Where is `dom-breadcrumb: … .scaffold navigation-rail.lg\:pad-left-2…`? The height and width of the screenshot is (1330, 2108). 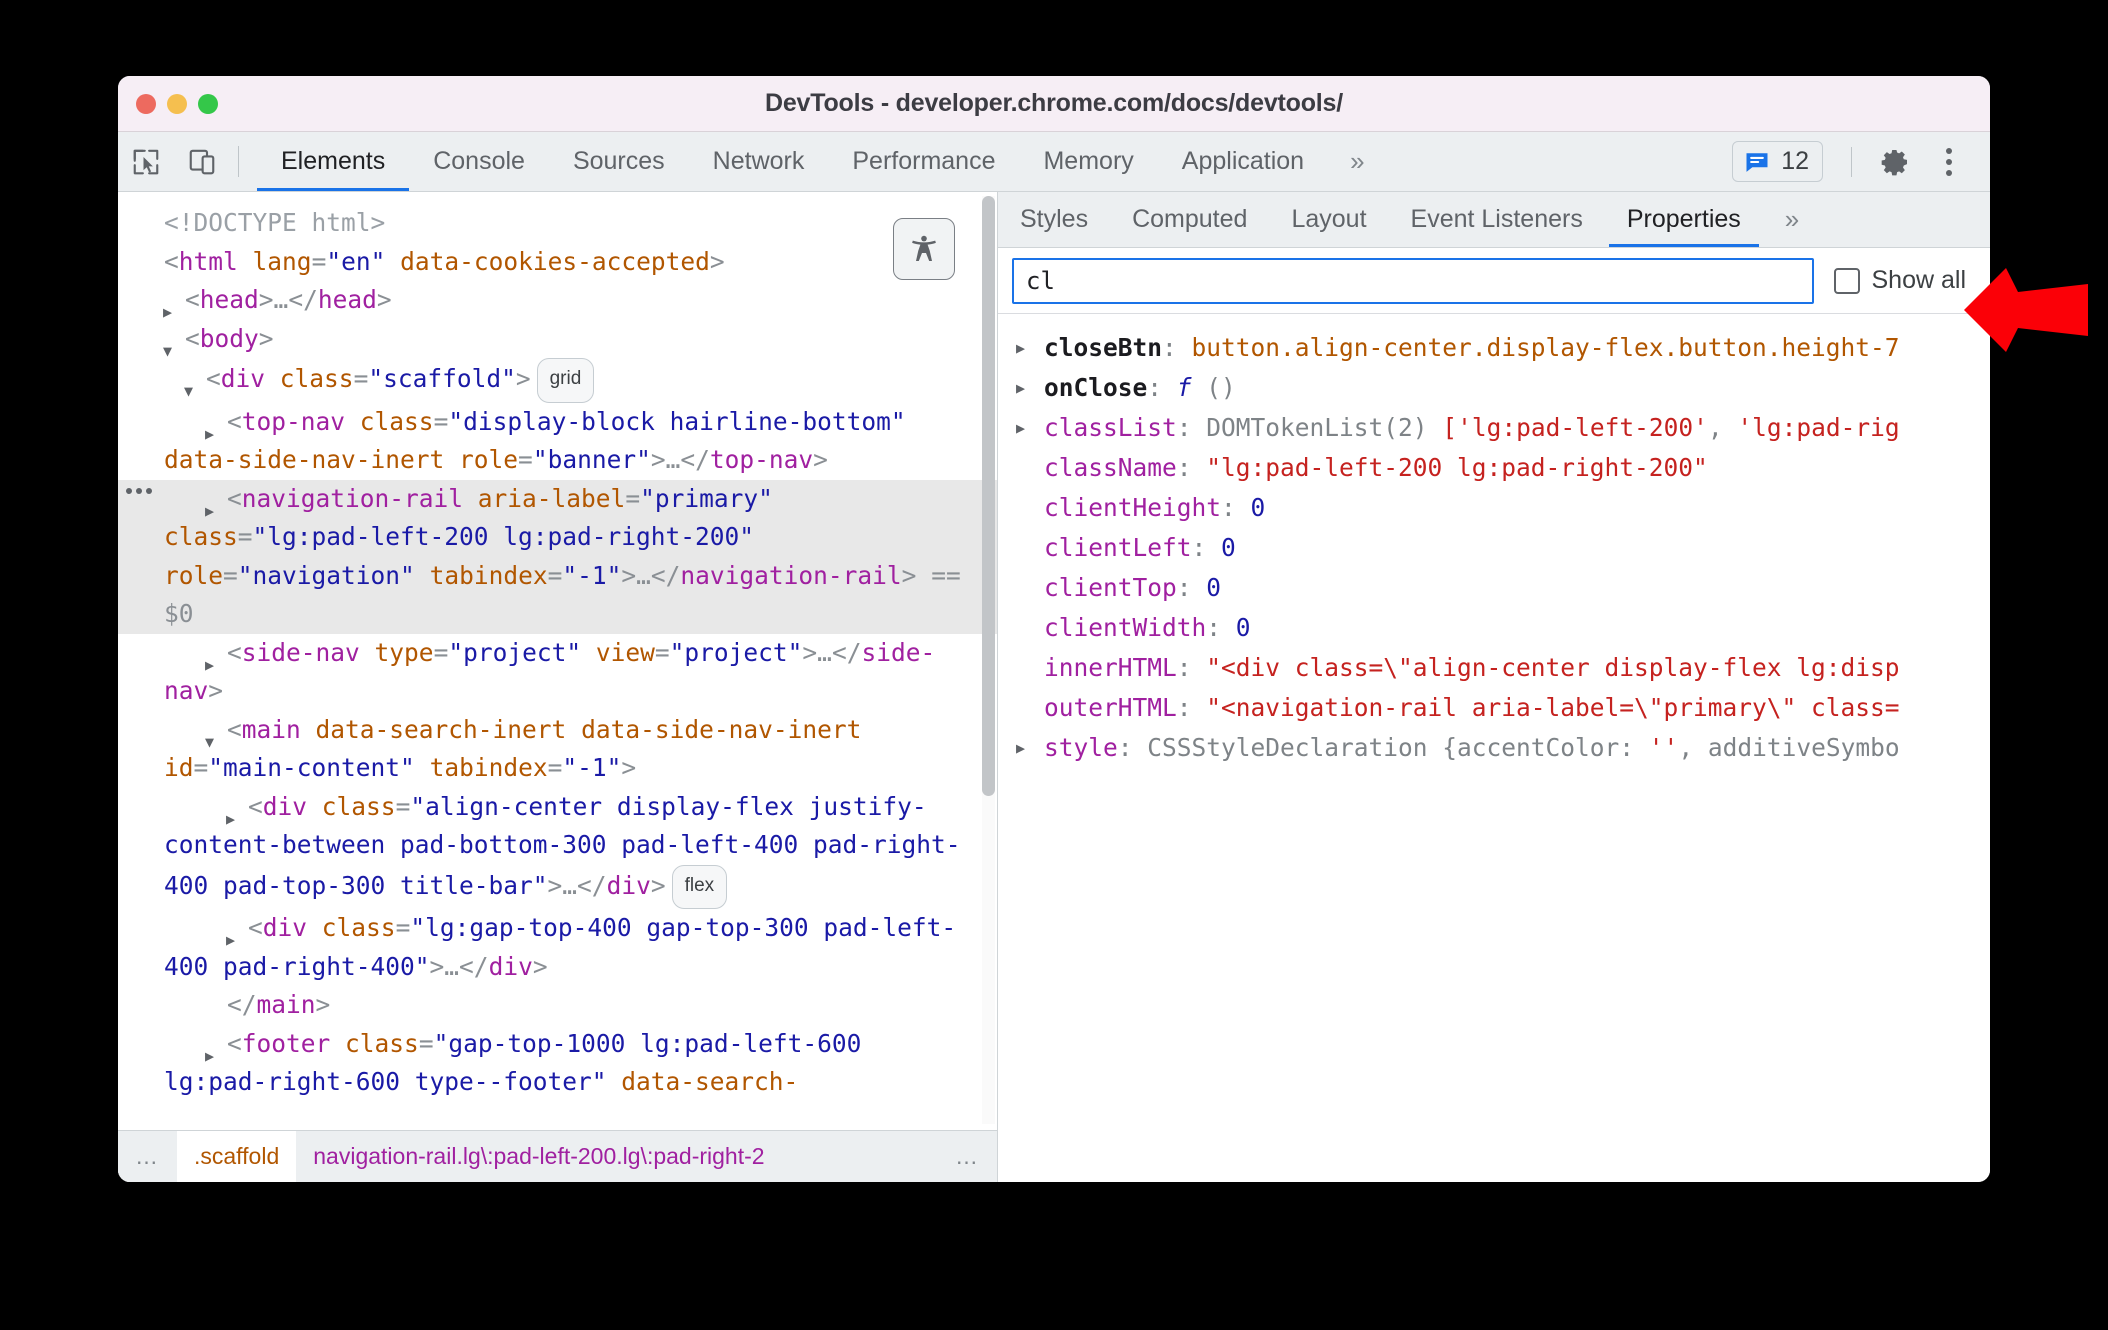
dom-breadcrumb: … .scaffold navigation-rail.lg\:pad-left-2… is located at coordinates (557, 1156).